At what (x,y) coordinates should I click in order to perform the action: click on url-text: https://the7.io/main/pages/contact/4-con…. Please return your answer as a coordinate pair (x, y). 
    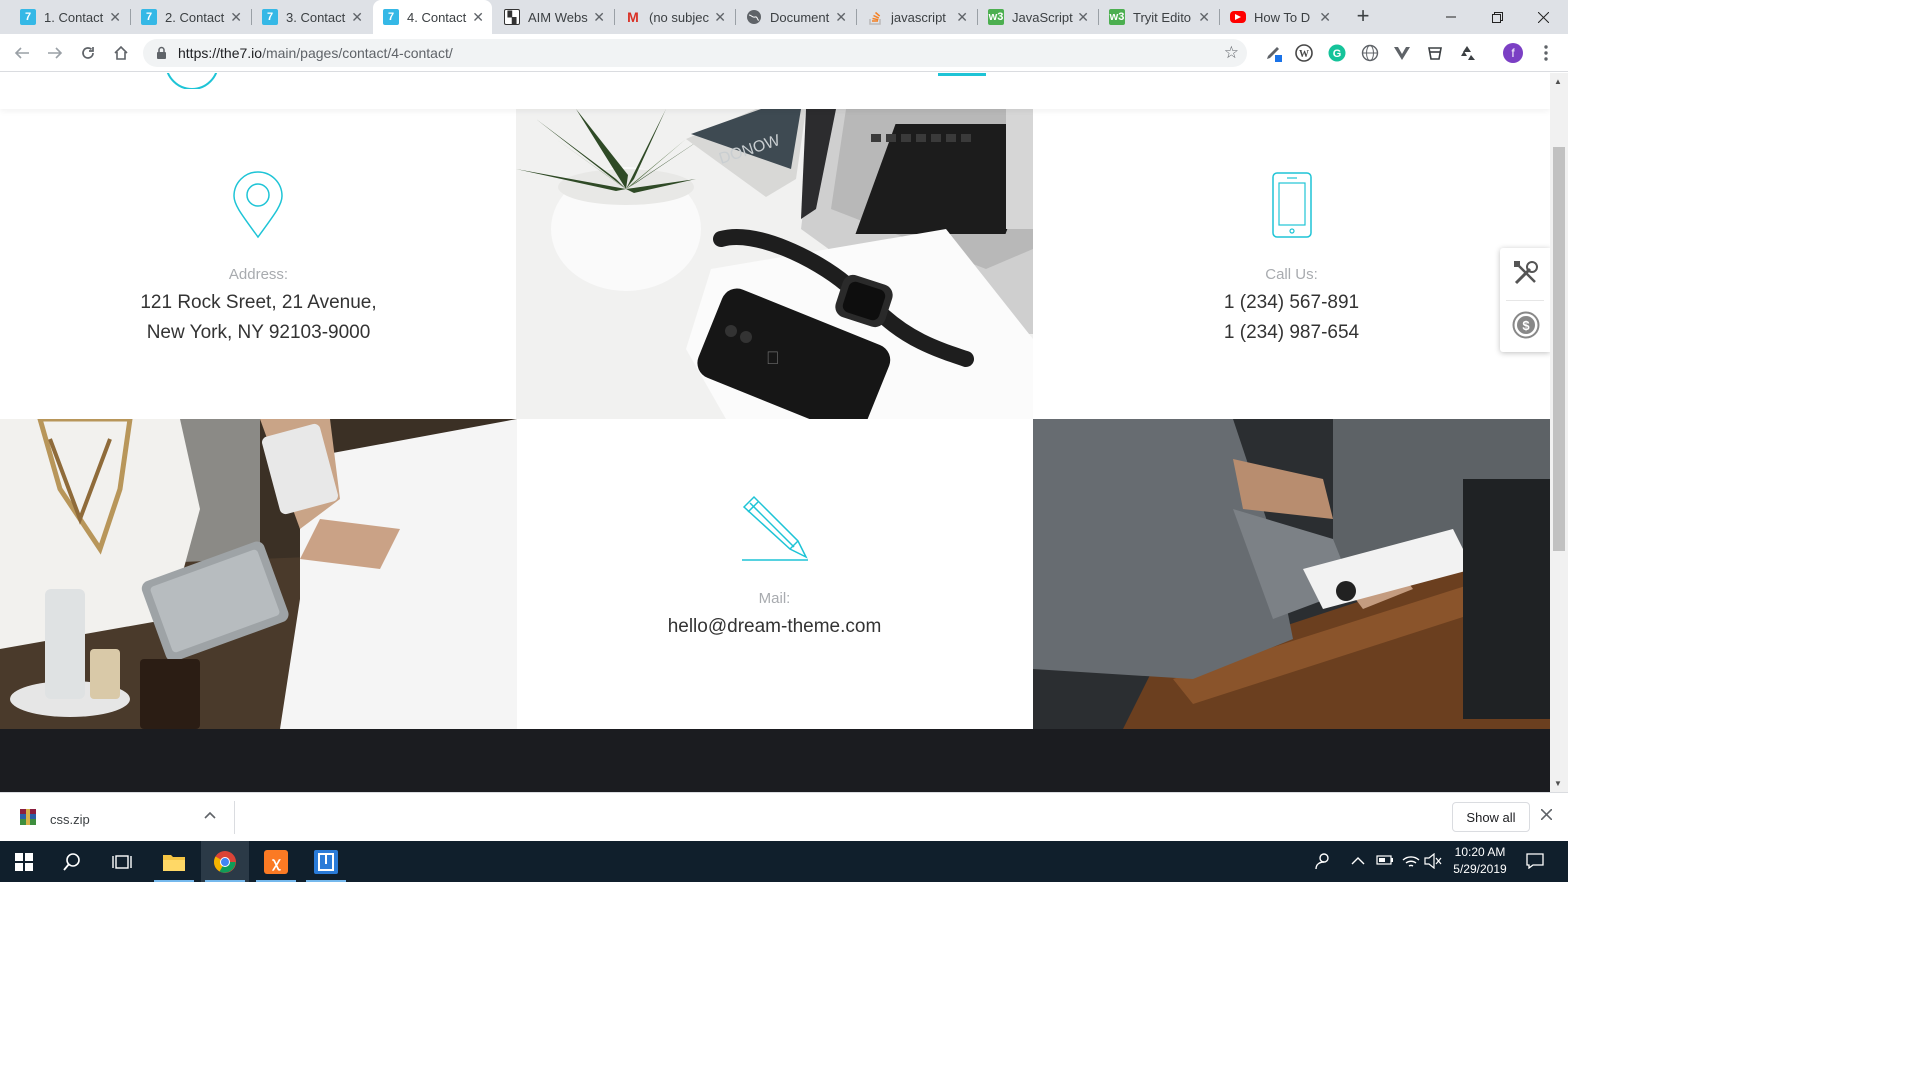
    Looking at the image, I should click on (315, 53).